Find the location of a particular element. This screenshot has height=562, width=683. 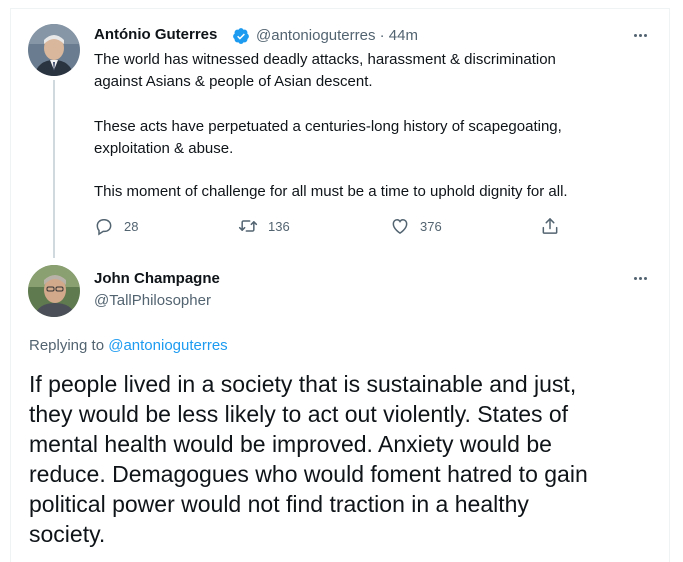

retweet-action: 136 is located at coordinates (264, 226).